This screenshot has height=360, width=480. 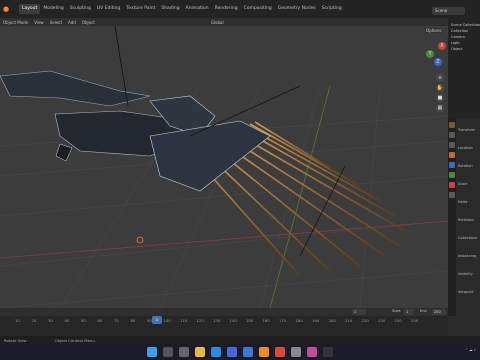 I want to click on workspace-tab-animation: Animation, so click(x=197, y=9).